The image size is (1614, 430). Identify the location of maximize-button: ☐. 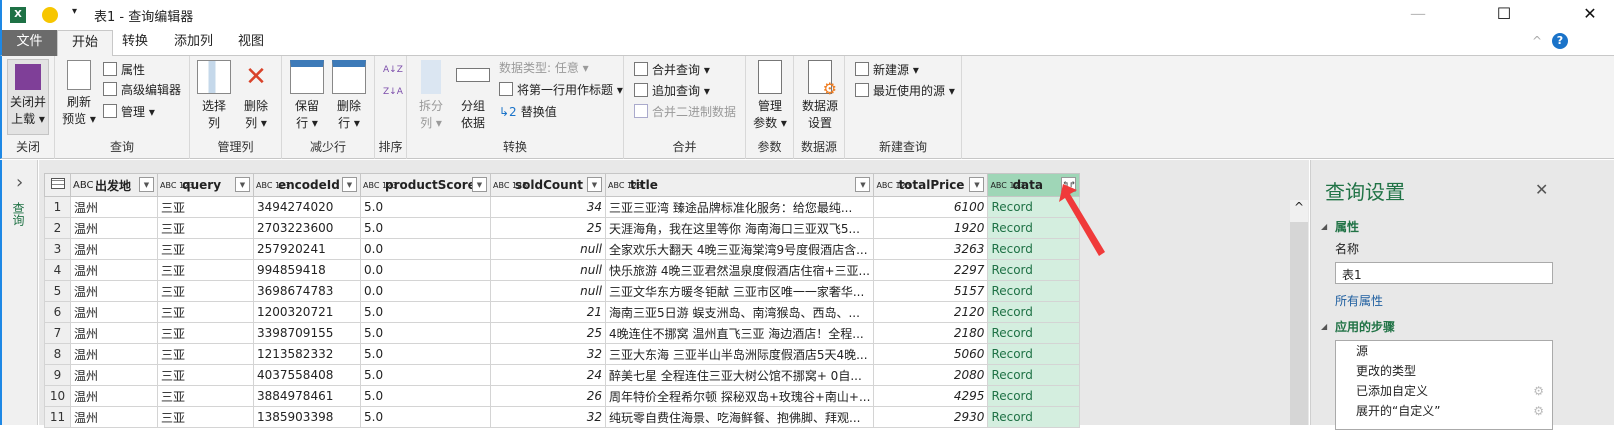
(1504, 15).